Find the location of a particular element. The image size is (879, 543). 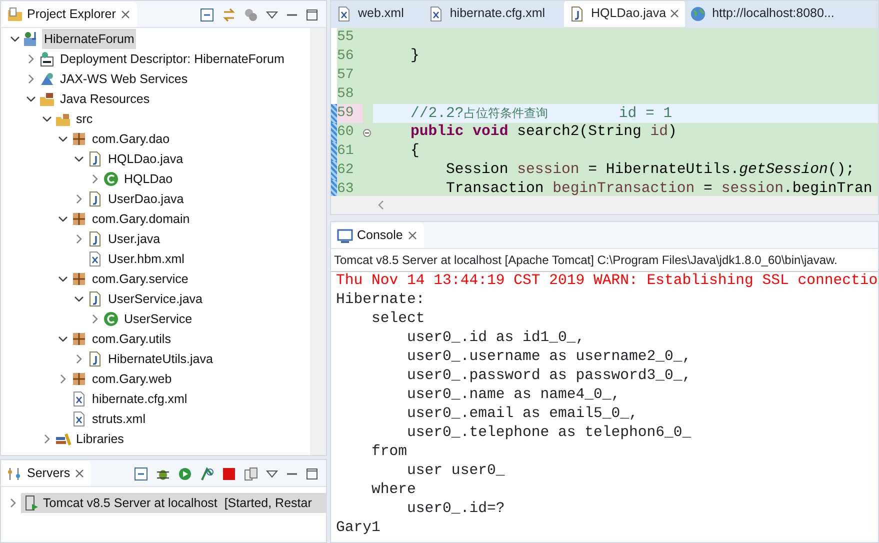

line-number: 55 is located at coordinates (346, 37).